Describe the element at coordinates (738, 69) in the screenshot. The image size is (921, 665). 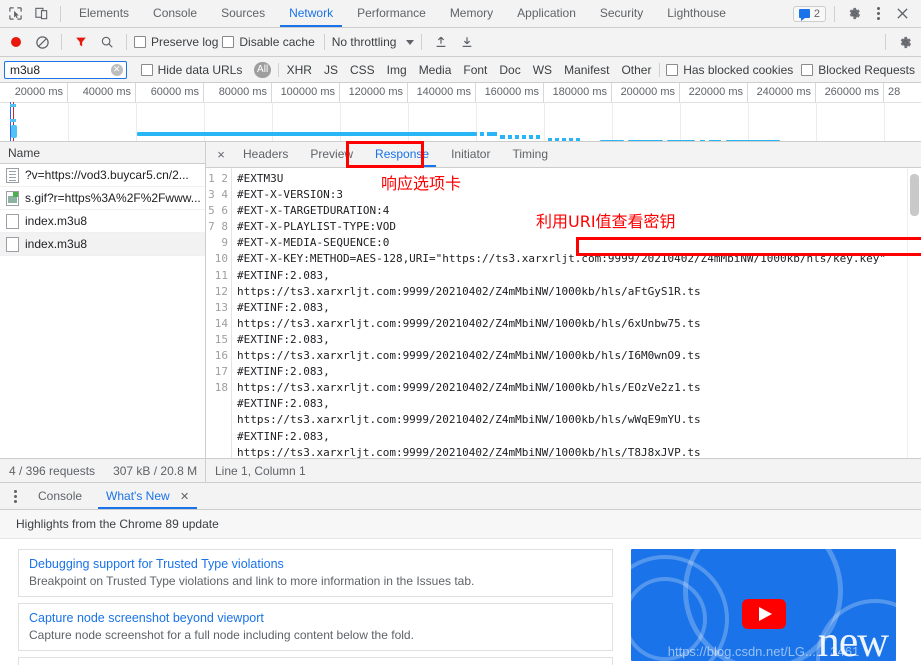
I see `has-blocked-cookies-label: Has blocked cookies` at that location.